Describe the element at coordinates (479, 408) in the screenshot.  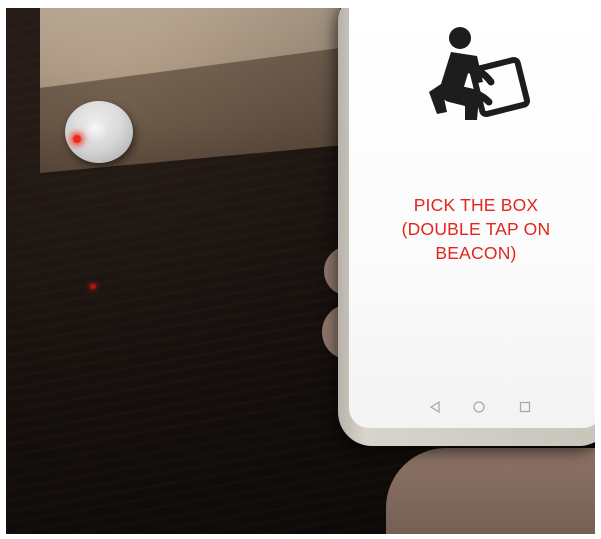
I see `home-circle-icon` at that location.